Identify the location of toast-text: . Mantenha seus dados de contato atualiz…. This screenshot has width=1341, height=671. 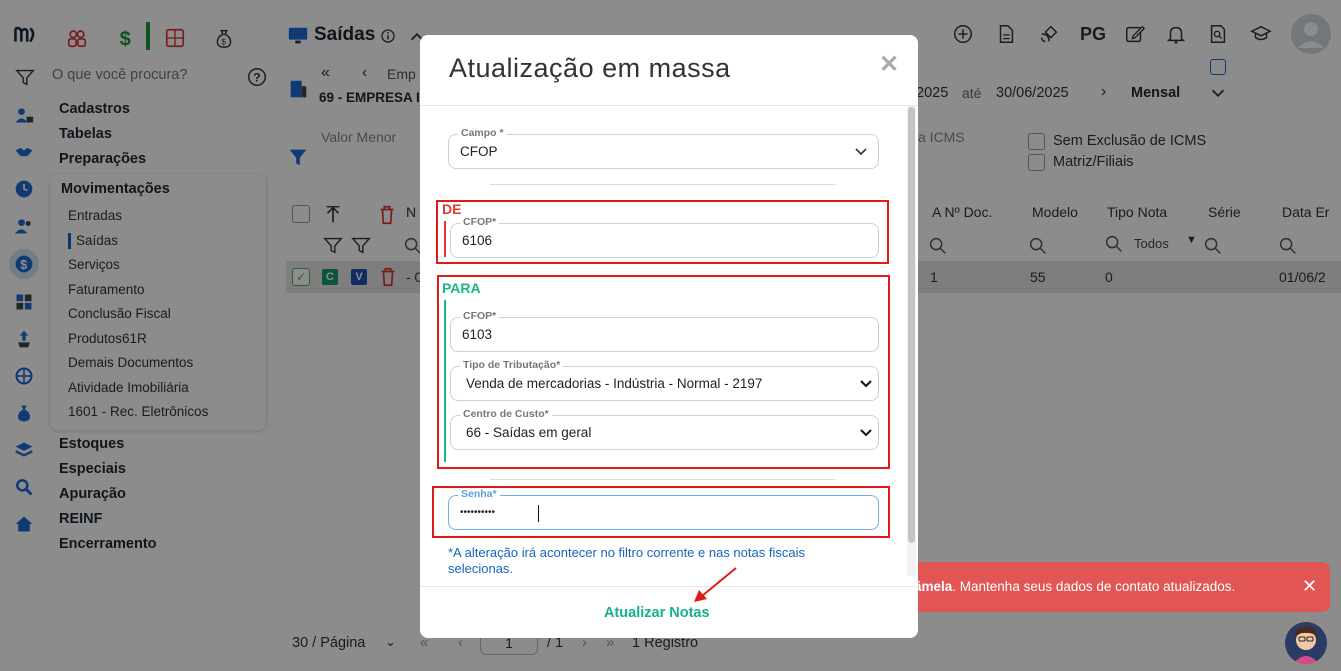
(1094, 586).